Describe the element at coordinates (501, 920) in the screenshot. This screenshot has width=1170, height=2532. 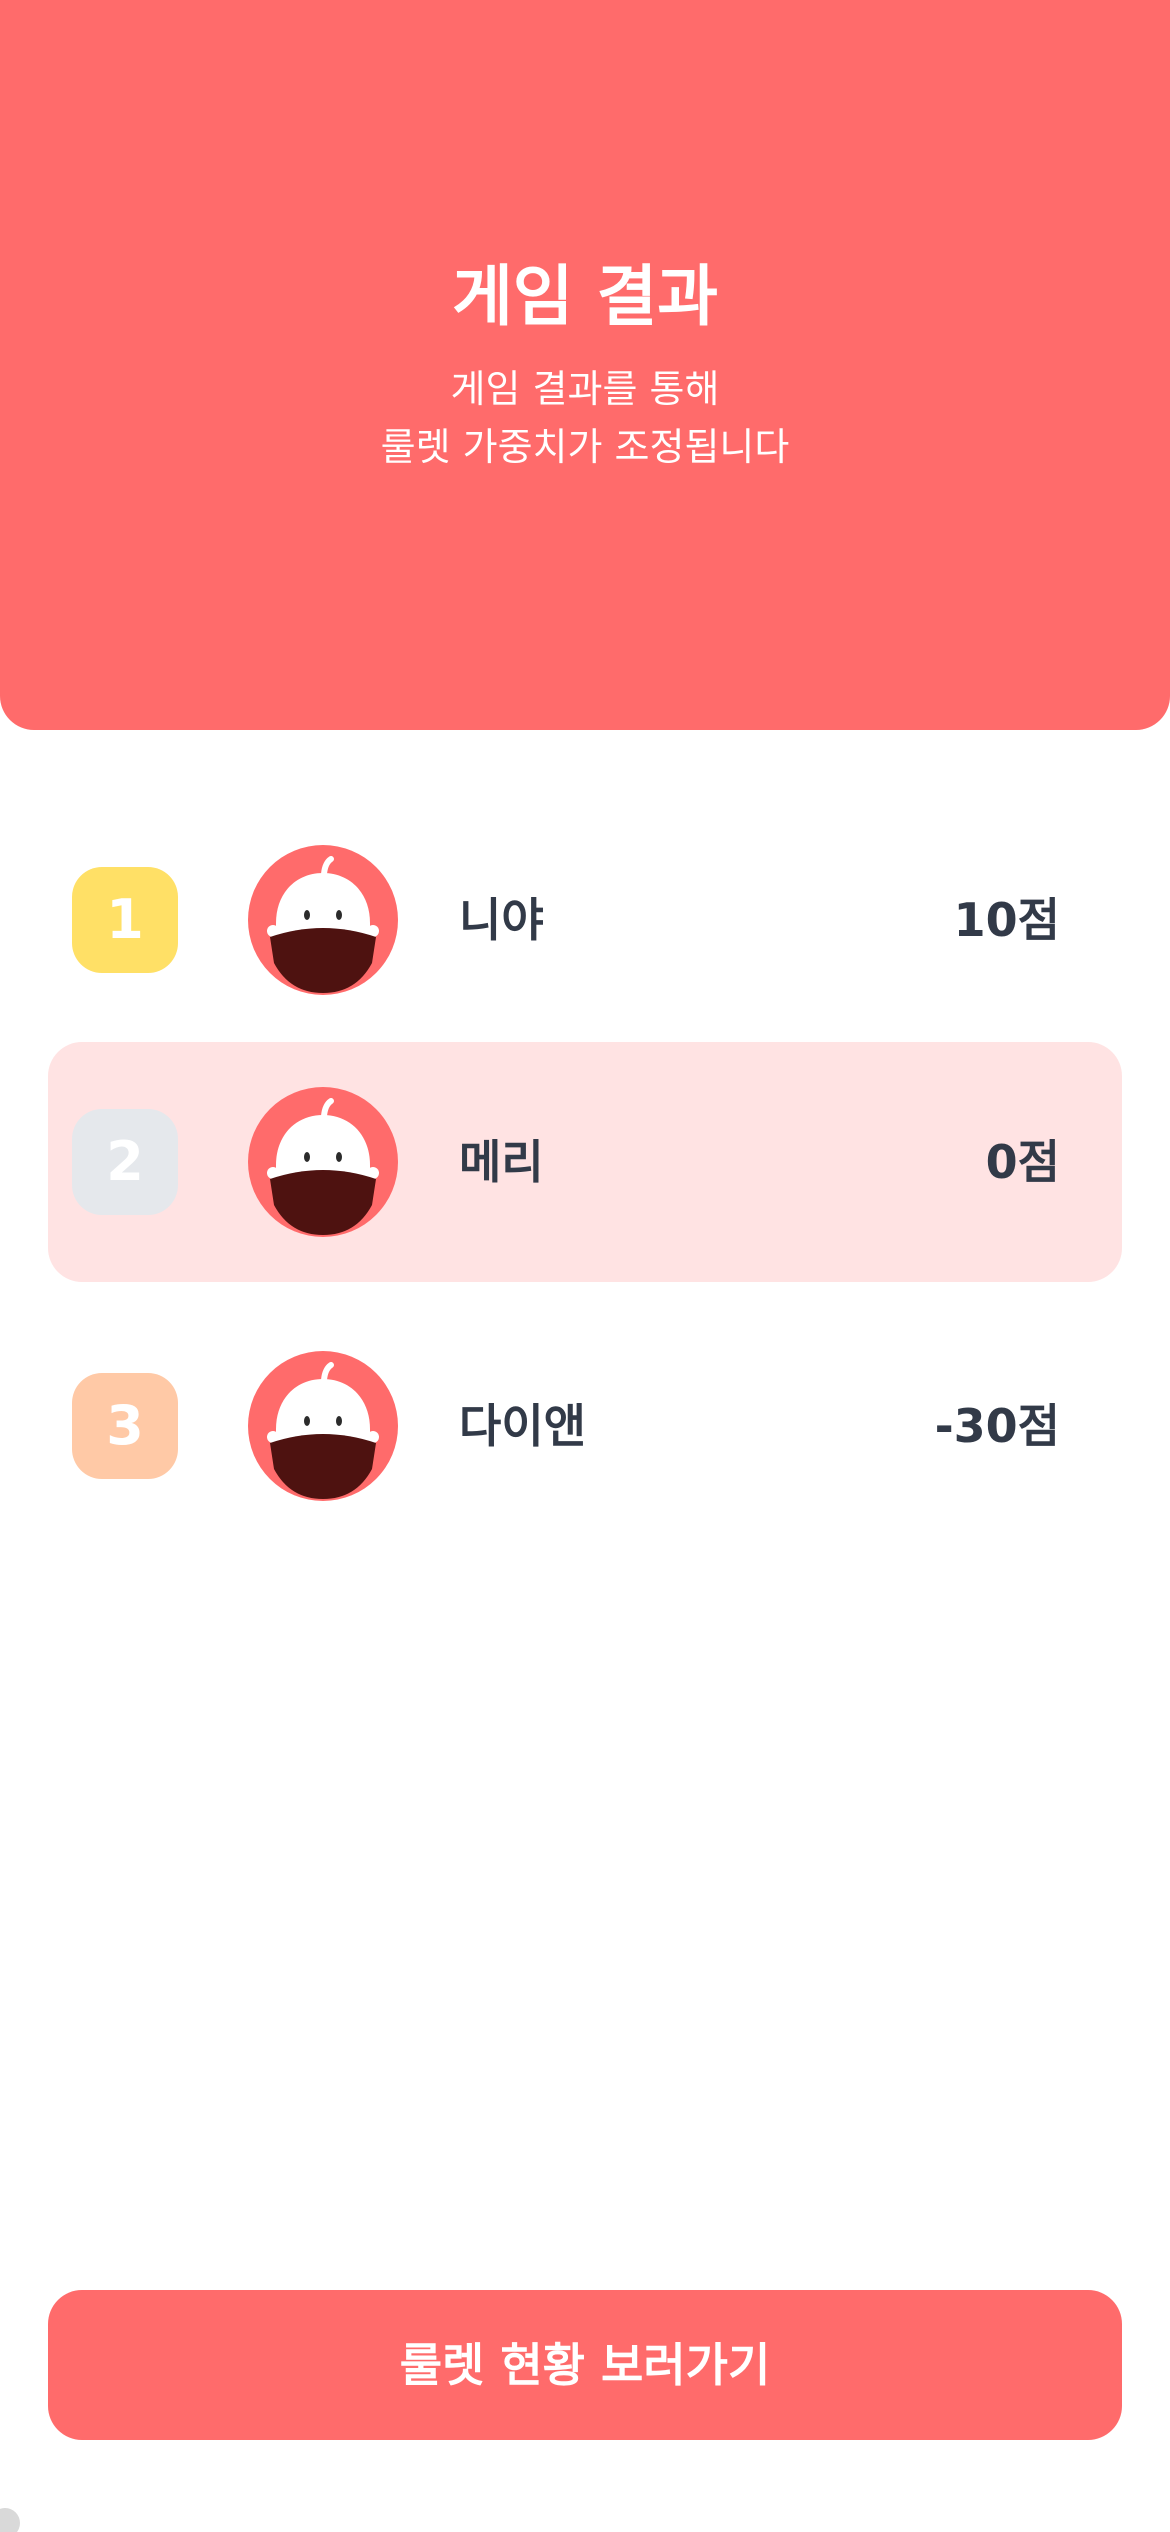
I see `player-name: 니야` at that location.